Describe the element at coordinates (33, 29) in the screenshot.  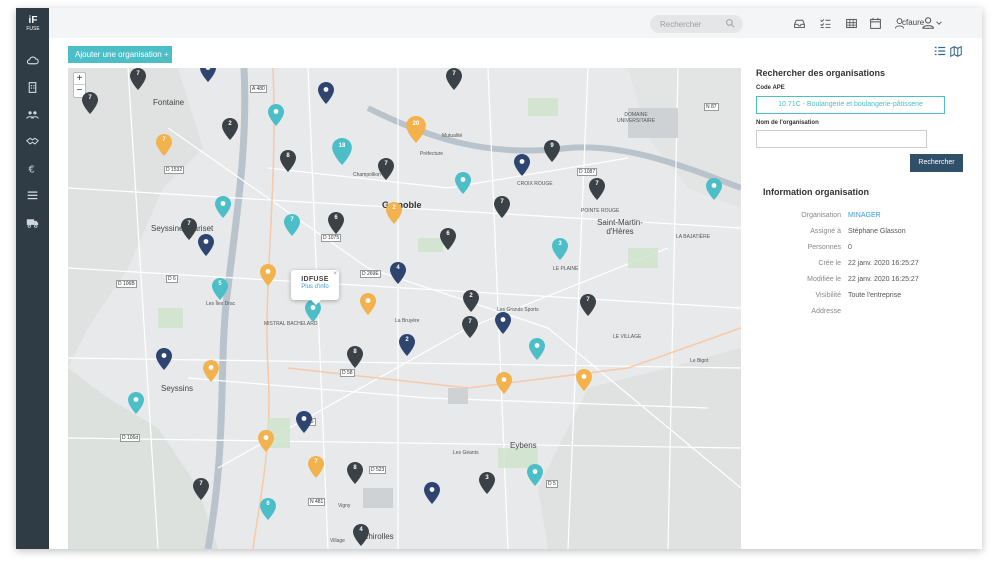
I see `logo-sub: FUSE` at that location.